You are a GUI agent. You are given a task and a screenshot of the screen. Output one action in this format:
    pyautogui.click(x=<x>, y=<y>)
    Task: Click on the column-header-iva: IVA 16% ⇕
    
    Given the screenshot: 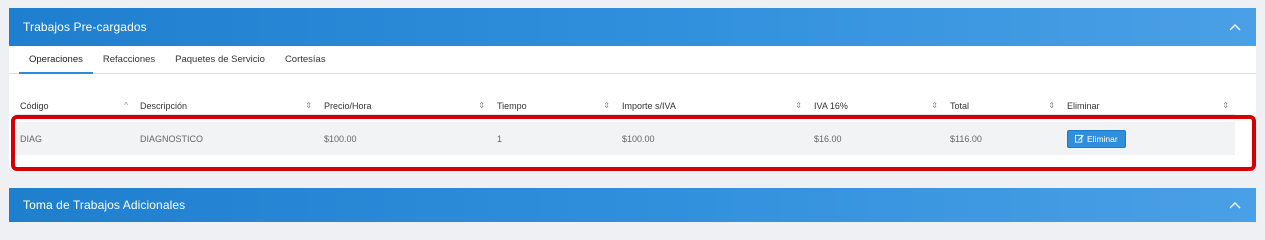 What is the action you would take?
    pyautogui.click(x=876, y=105)
    